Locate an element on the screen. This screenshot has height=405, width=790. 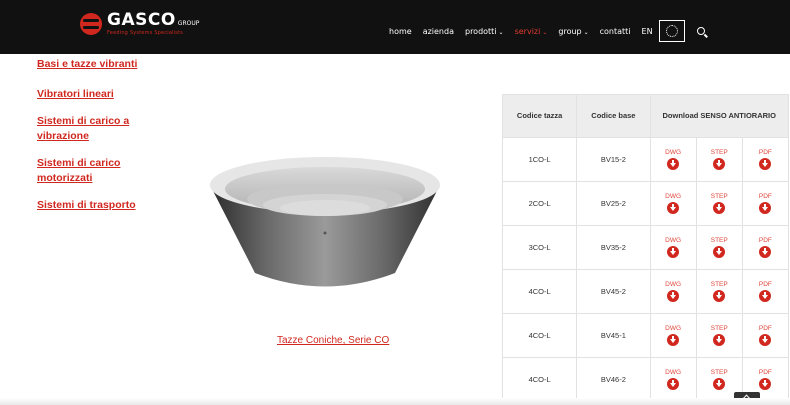
header-codice-tazza: Codice tazza is located at coordinates (539, 116).